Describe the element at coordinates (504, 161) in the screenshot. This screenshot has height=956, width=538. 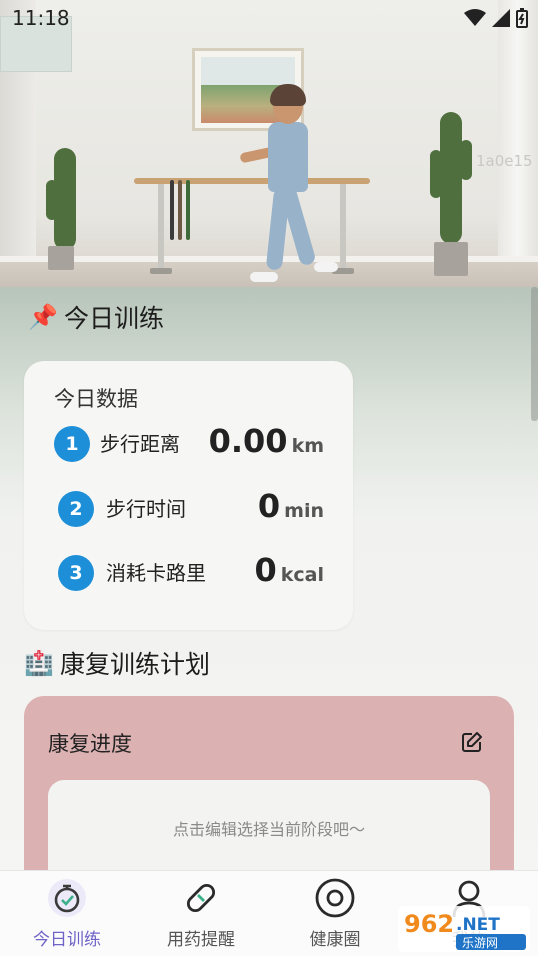
I see `watermark-text: 1a0e15` at that location.